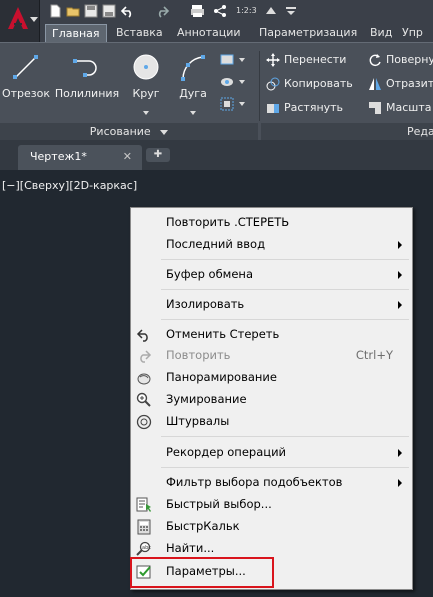 The width and height of the screenshot is (433, 597). I want to click on draw-panel-expand-icon, so click(164, 132).